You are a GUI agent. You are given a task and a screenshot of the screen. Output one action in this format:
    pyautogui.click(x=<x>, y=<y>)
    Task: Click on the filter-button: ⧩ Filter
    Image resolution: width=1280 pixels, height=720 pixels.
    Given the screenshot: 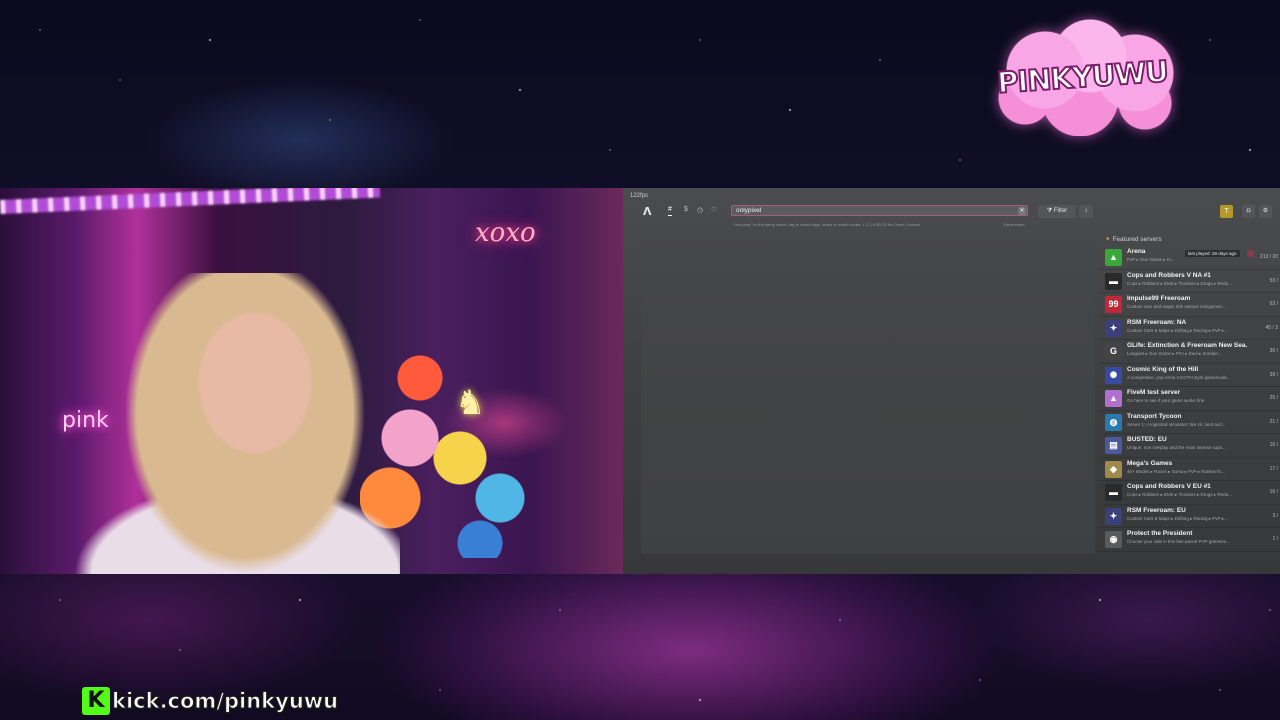 What is the action you would take?
    pyautogui.click(x=1057, y=211)
    